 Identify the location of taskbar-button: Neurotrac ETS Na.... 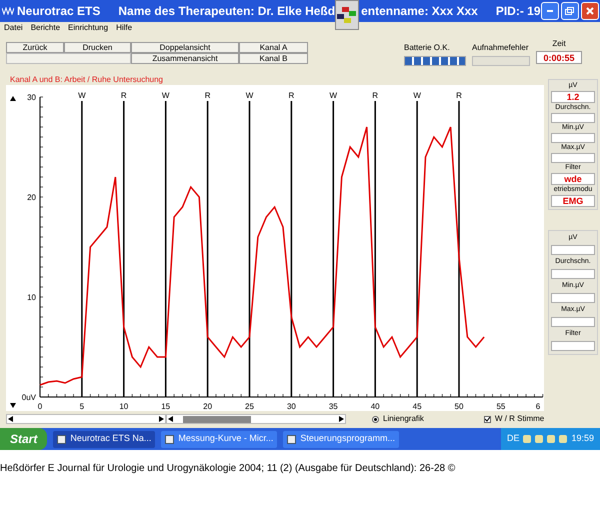
(104, 439).